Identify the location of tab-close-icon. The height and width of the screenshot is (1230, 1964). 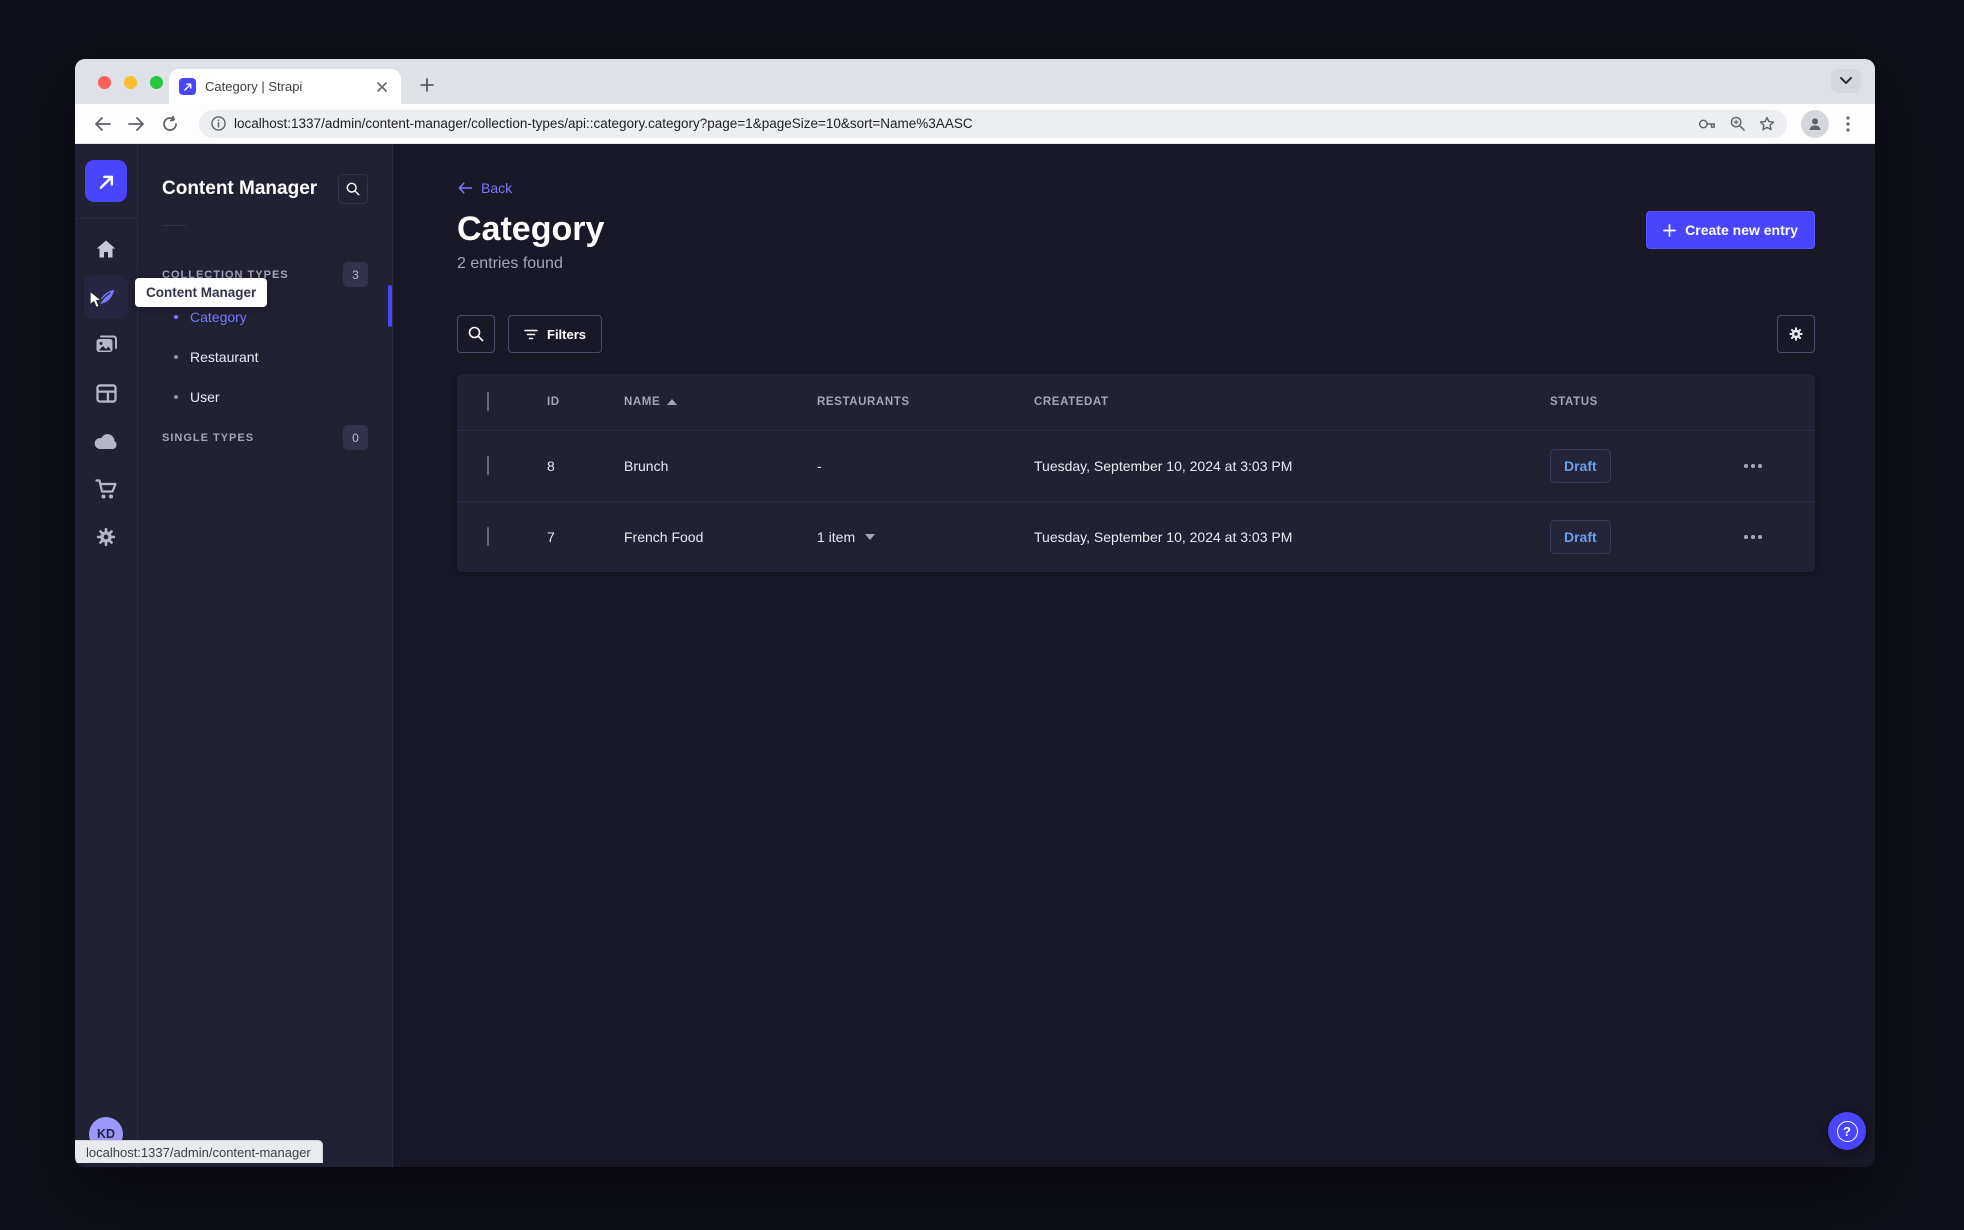
(382, 87).